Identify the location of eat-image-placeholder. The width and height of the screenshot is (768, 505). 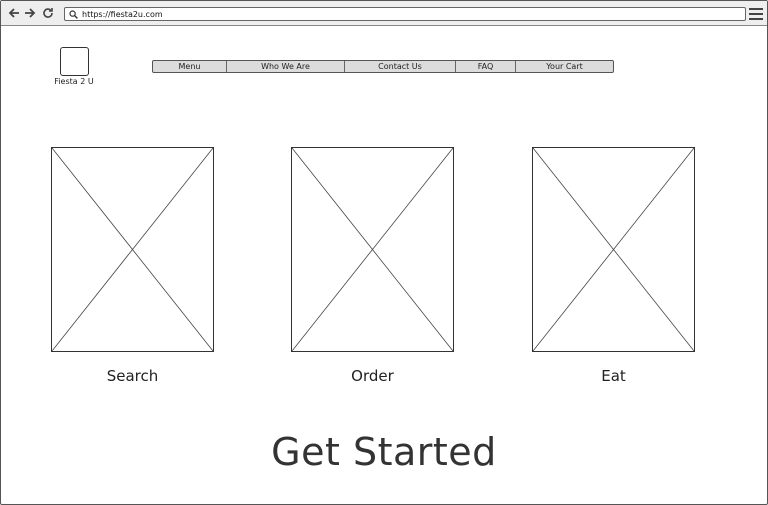
(613, 249).